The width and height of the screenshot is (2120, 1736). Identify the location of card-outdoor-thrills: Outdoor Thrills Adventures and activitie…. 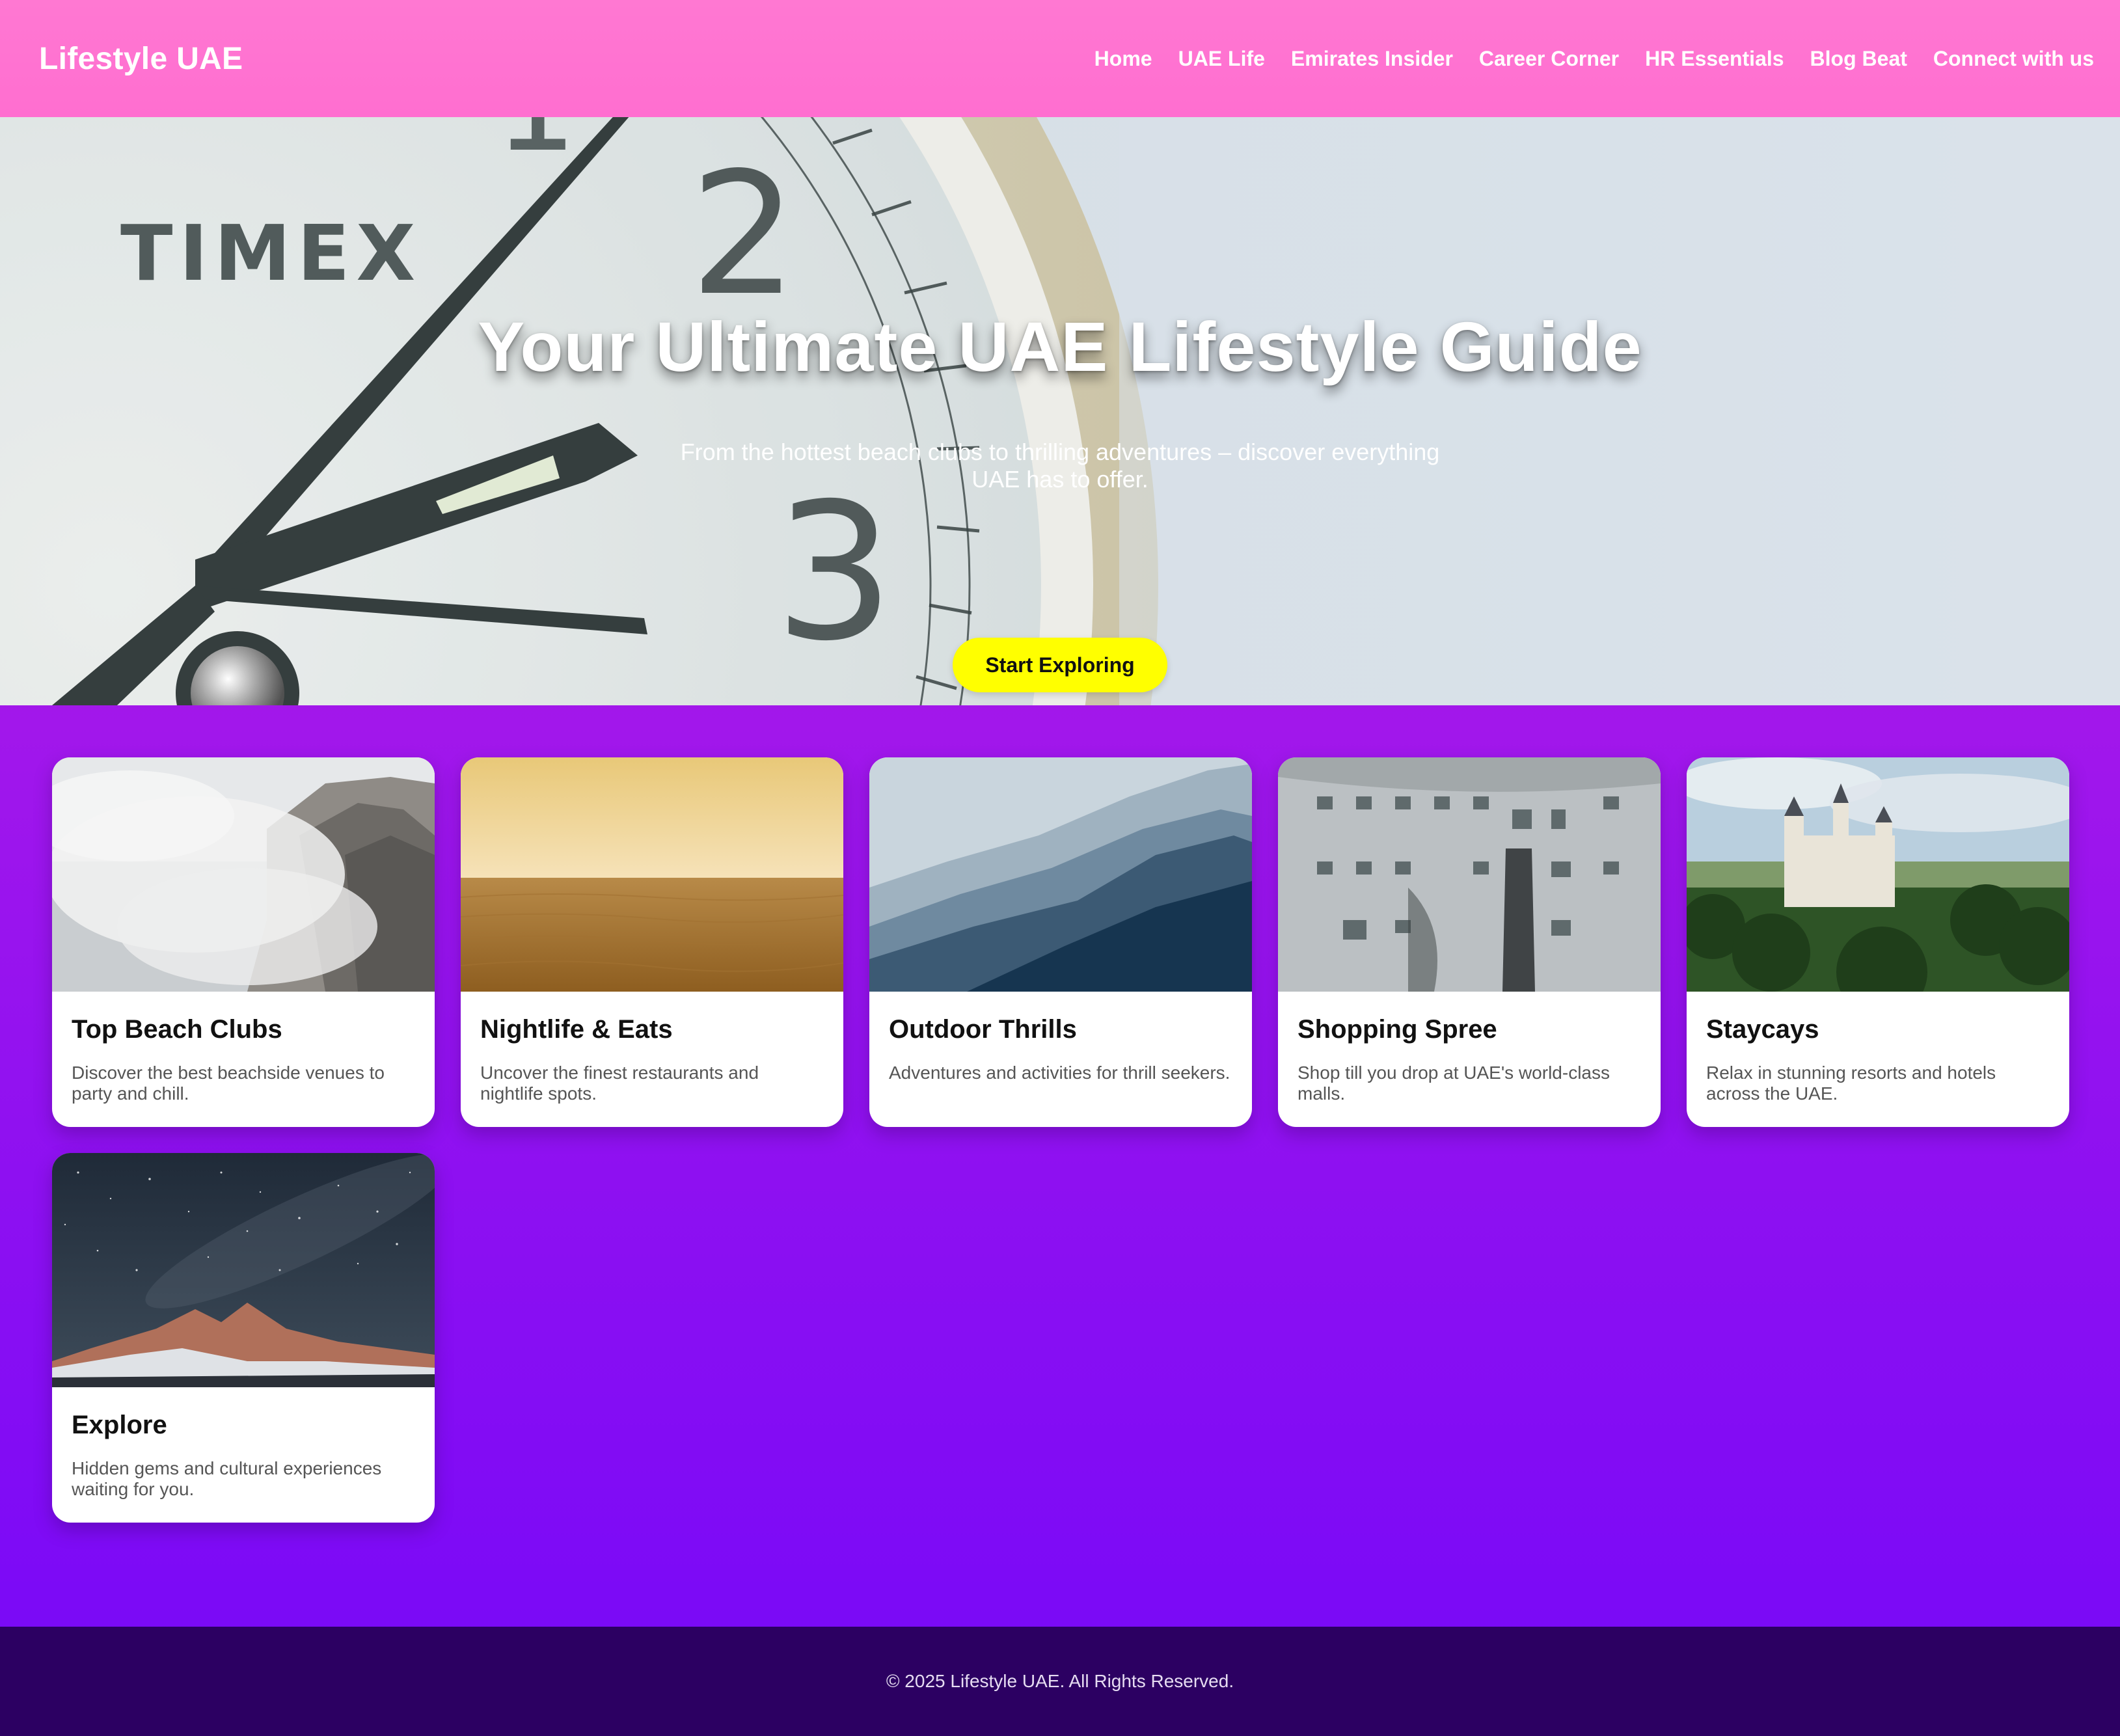
(1060, 942).